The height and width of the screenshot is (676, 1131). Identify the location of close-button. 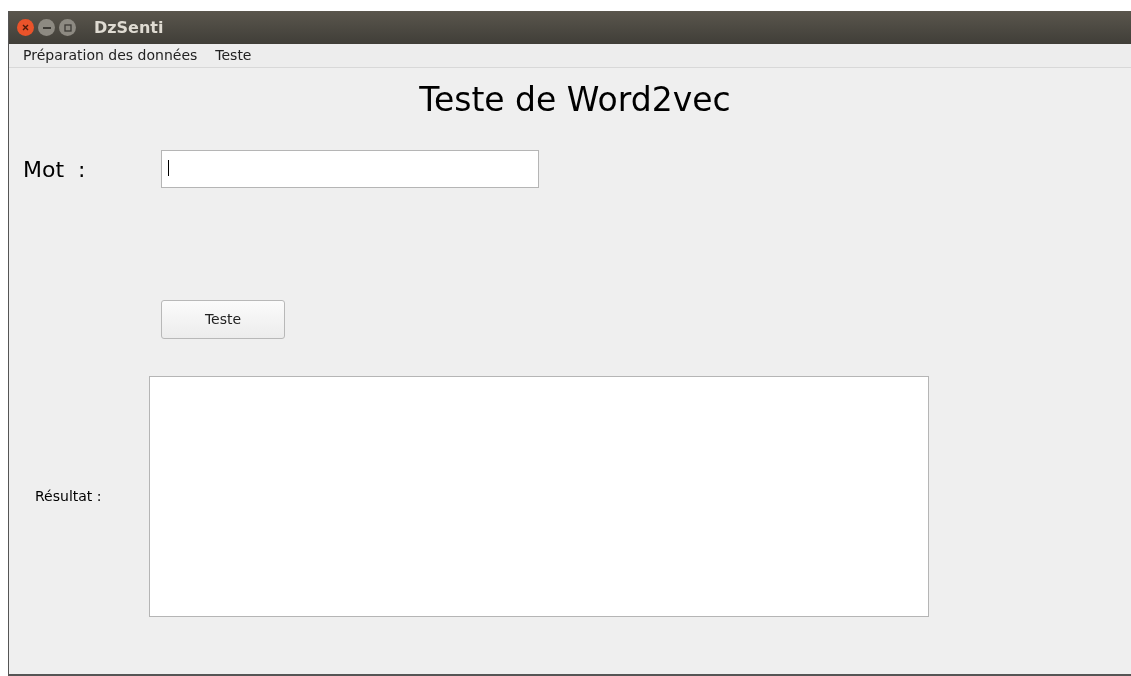
(25, 27).